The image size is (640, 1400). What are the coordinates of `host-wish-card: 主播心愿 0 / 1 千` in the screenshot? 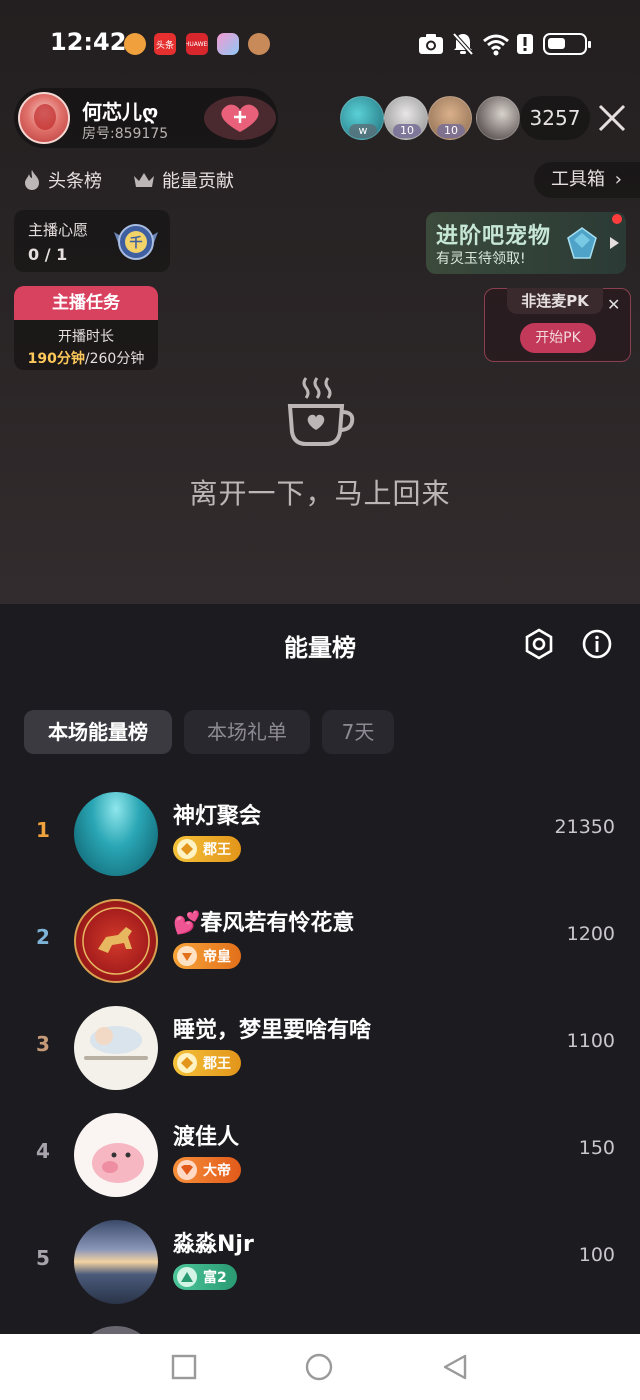 It's located at (92, 241).